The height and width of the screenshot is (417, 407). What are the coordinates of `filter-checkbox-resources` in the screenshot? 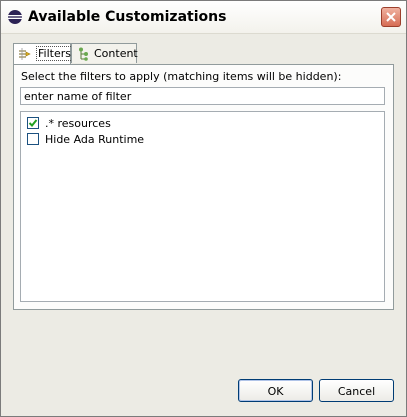 It's located at (33, 123).